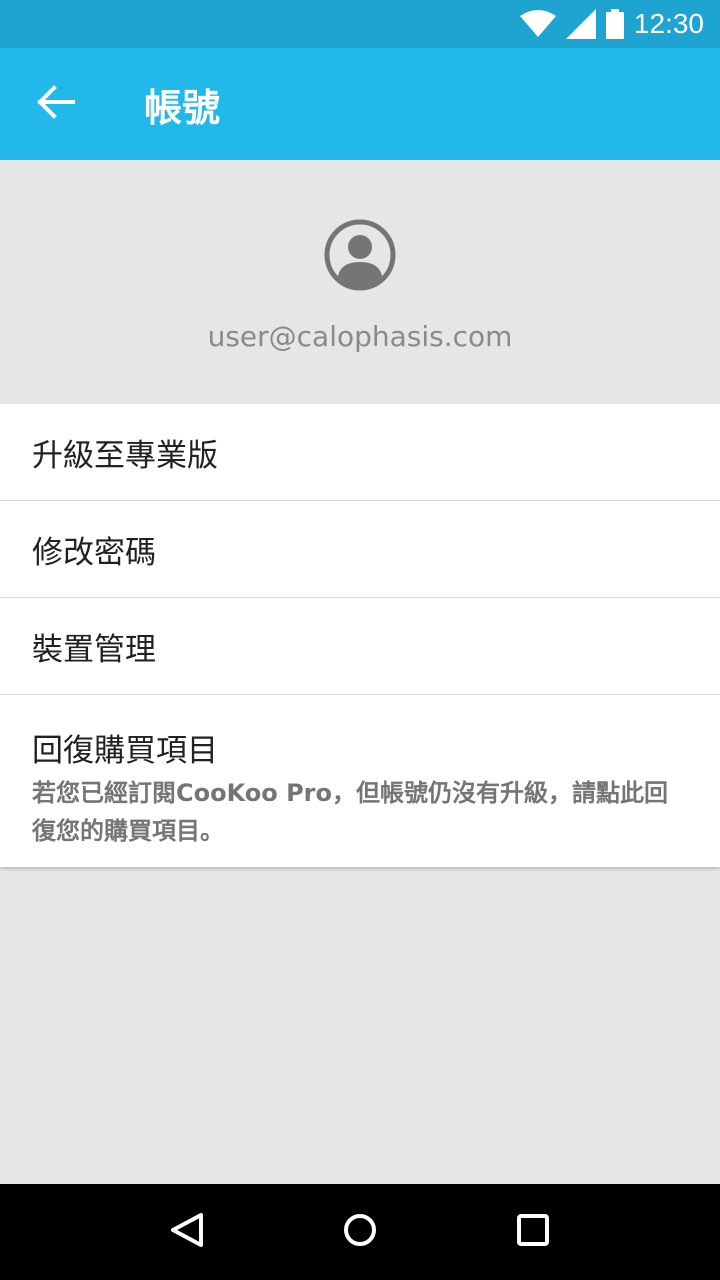 Image resolution: width=720 pixels, height=1280 pixels. I want to click on menu-item-label: 裝置管理, so click(94, 649).